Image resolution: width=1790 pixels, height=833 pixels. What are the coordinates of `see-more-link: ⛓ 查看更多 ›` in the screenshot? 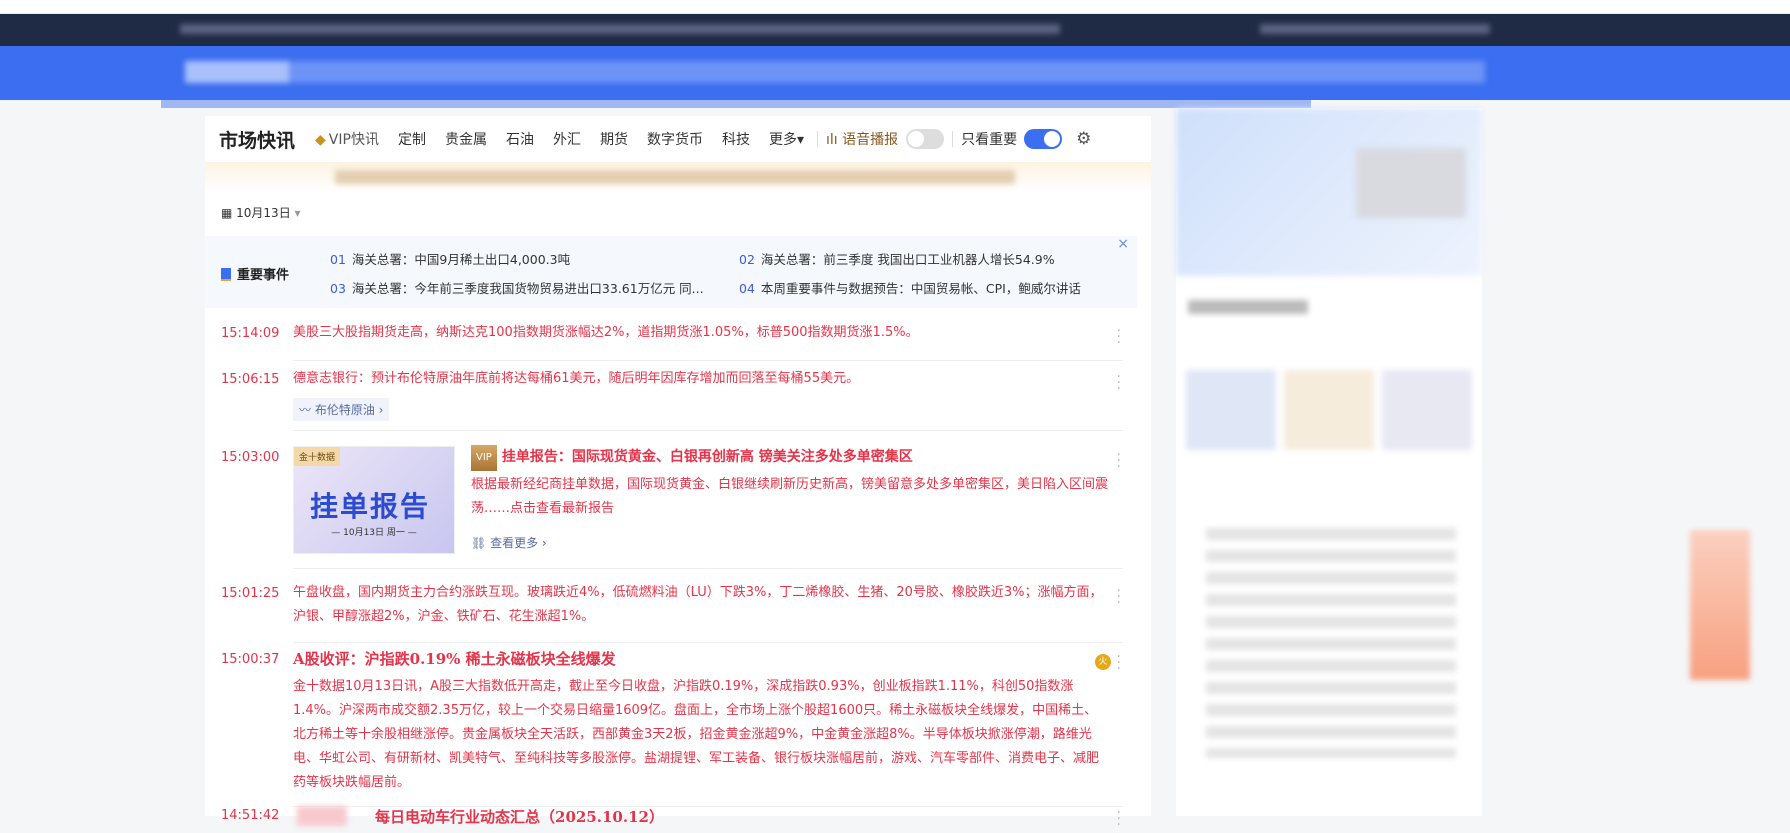 It's located at (509, 542).